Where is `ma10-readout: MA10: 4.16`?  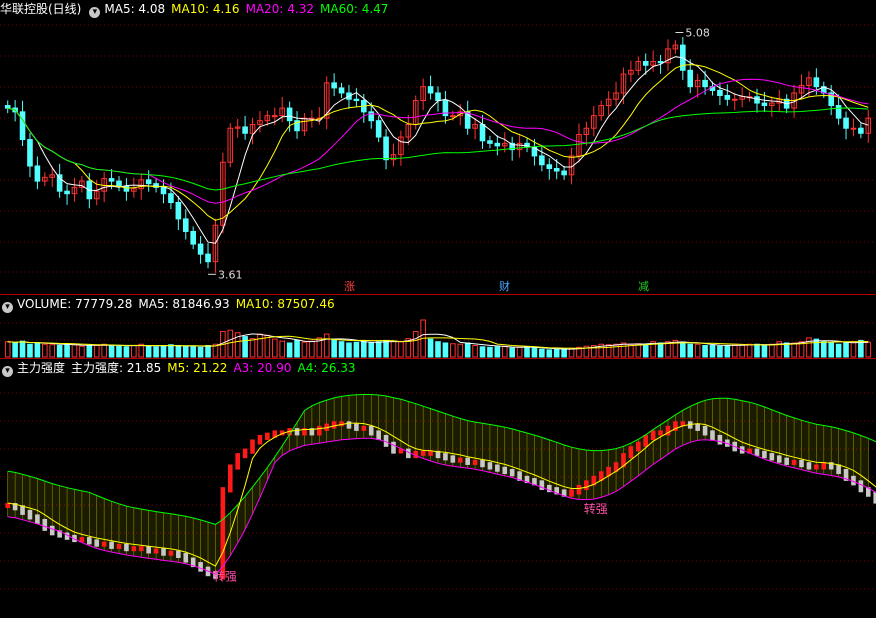 ma10-readout: MA10: 4.16 is located at coordinates (205, 9).